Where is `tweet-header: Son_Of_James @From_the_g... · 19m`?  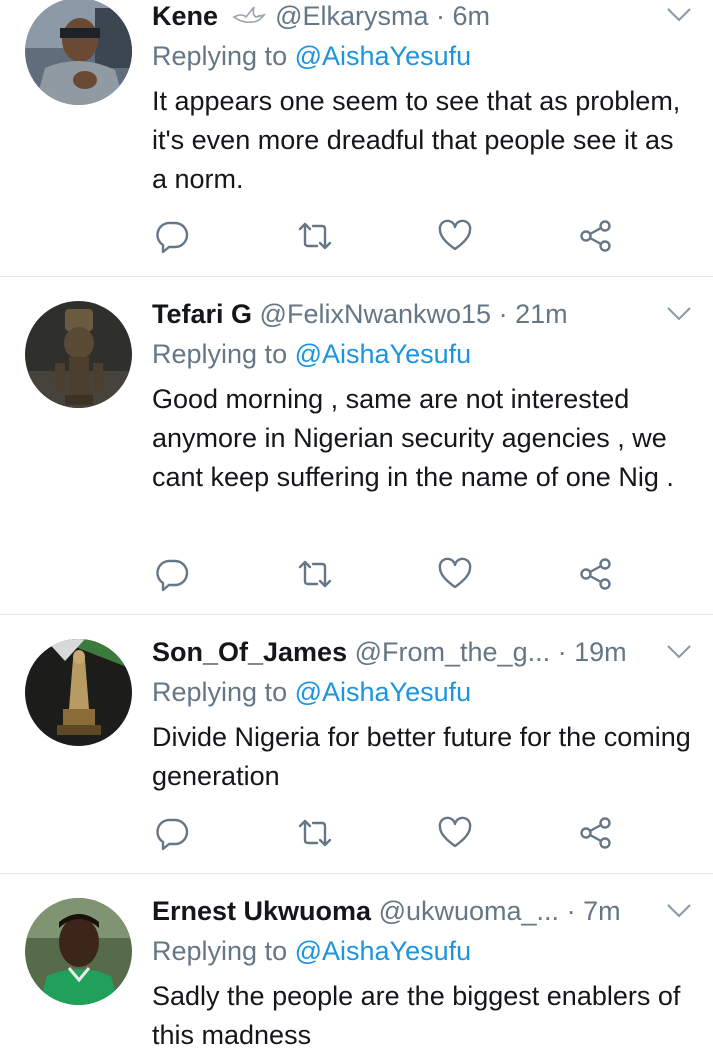 tweet-header: Son_Of_James @From_the_g... · 19m is located at coordinates (389, 652).